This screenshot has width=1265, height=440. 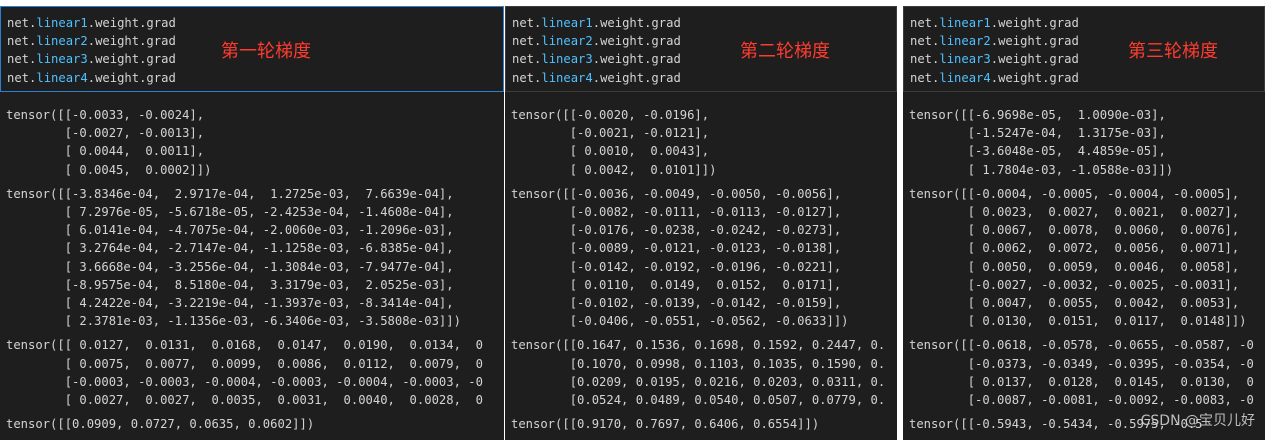 I want to click on tensor-row: [-0.0027, -0.0013],, so click(x=105, y=133).